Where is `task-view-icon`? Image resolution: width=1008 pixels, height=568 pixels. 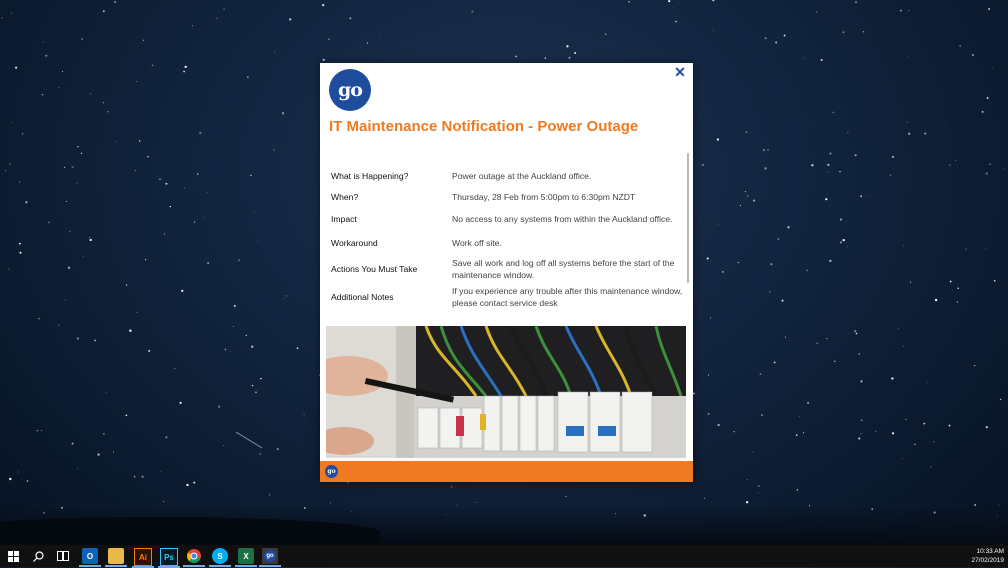 task-view-icon is located at coordinates (63, 556).